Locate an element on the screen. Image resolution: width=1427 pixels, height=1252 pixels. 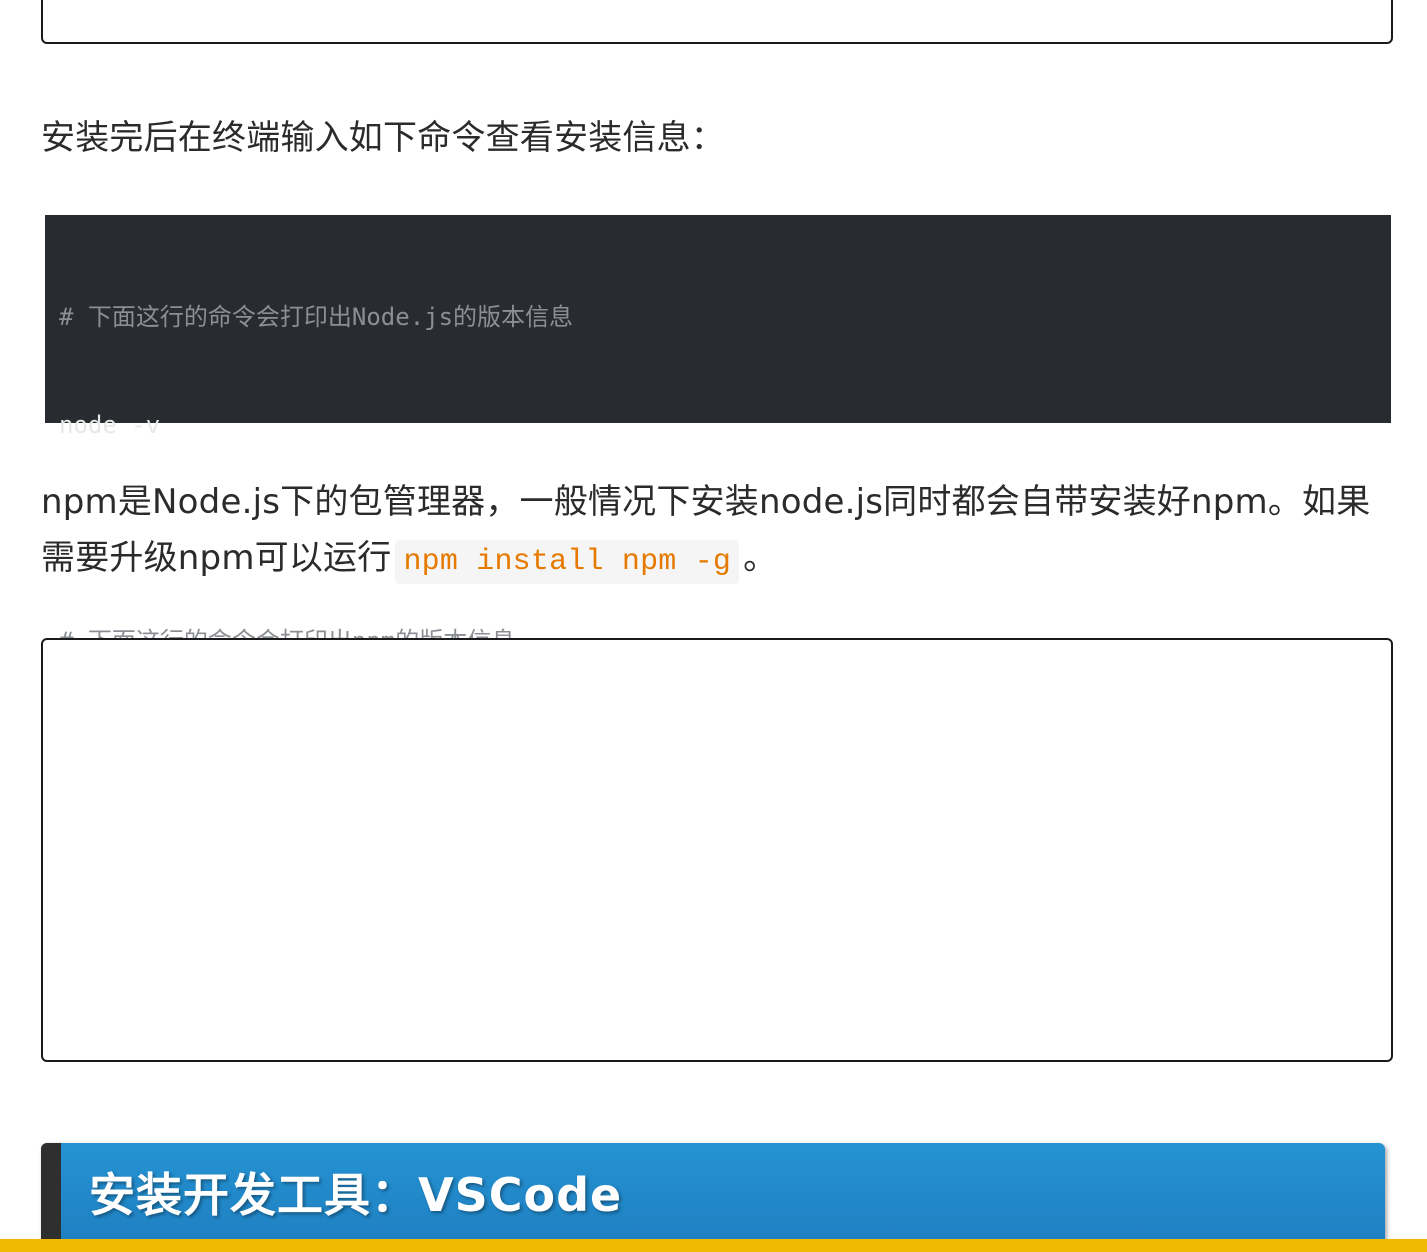
image-placeholder-top is located at coordinates (717, 22).